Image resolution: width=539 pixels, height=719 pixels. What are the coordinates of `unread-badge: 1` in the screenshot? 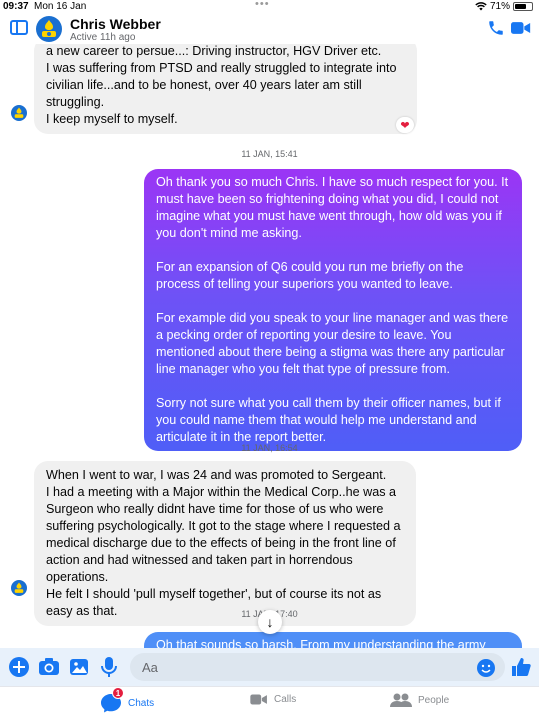 It's located at (118, 693).